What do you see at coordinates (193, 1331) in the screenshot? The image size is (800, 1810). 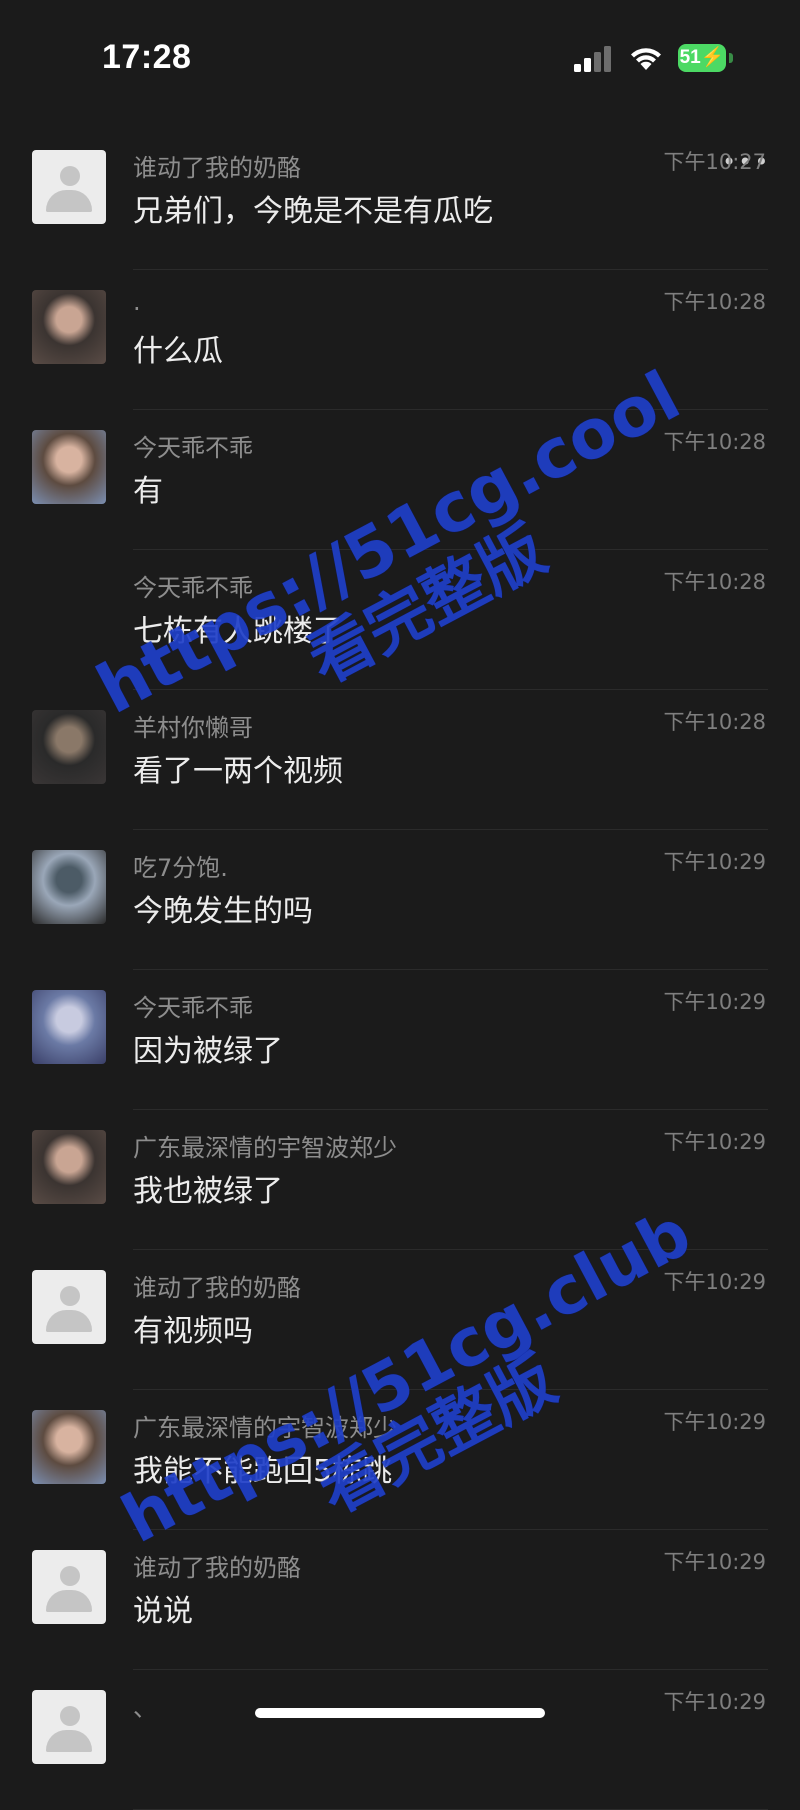 I see `message-text: 有视频吗` at bounding box center [193, 1331].